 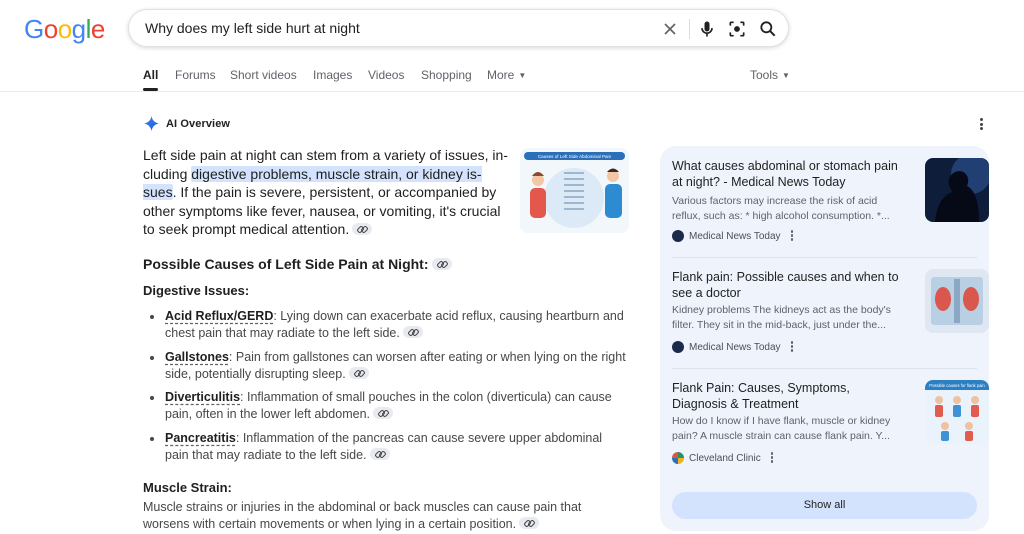 I want to click on tab-forums: Forums, so click(x=195, y=75).